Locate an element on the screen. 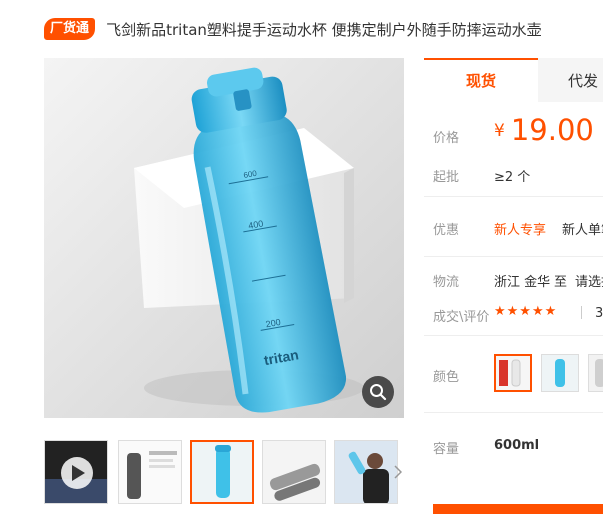 The image size is (603, 514). purchase-mode-tabs: 现货 代发 is located at coordinates (513, 80).